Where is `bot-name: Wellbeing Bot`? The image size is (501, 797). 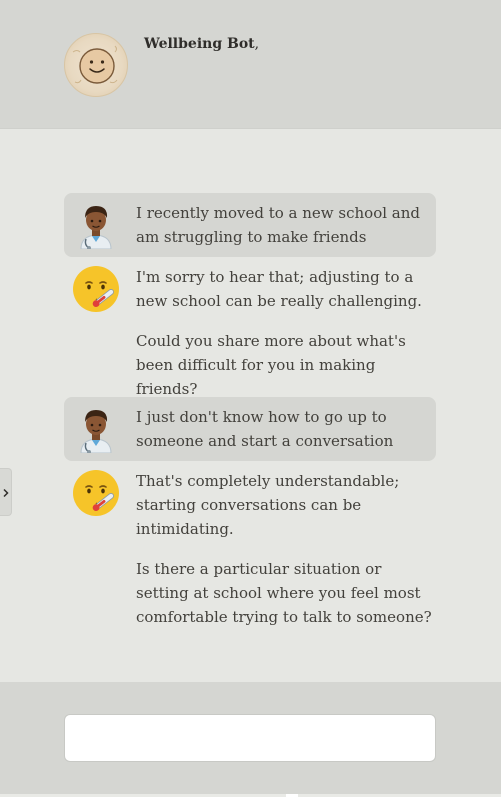 bot-name: Wellbeing Bot is located at coordinates (199, 44).